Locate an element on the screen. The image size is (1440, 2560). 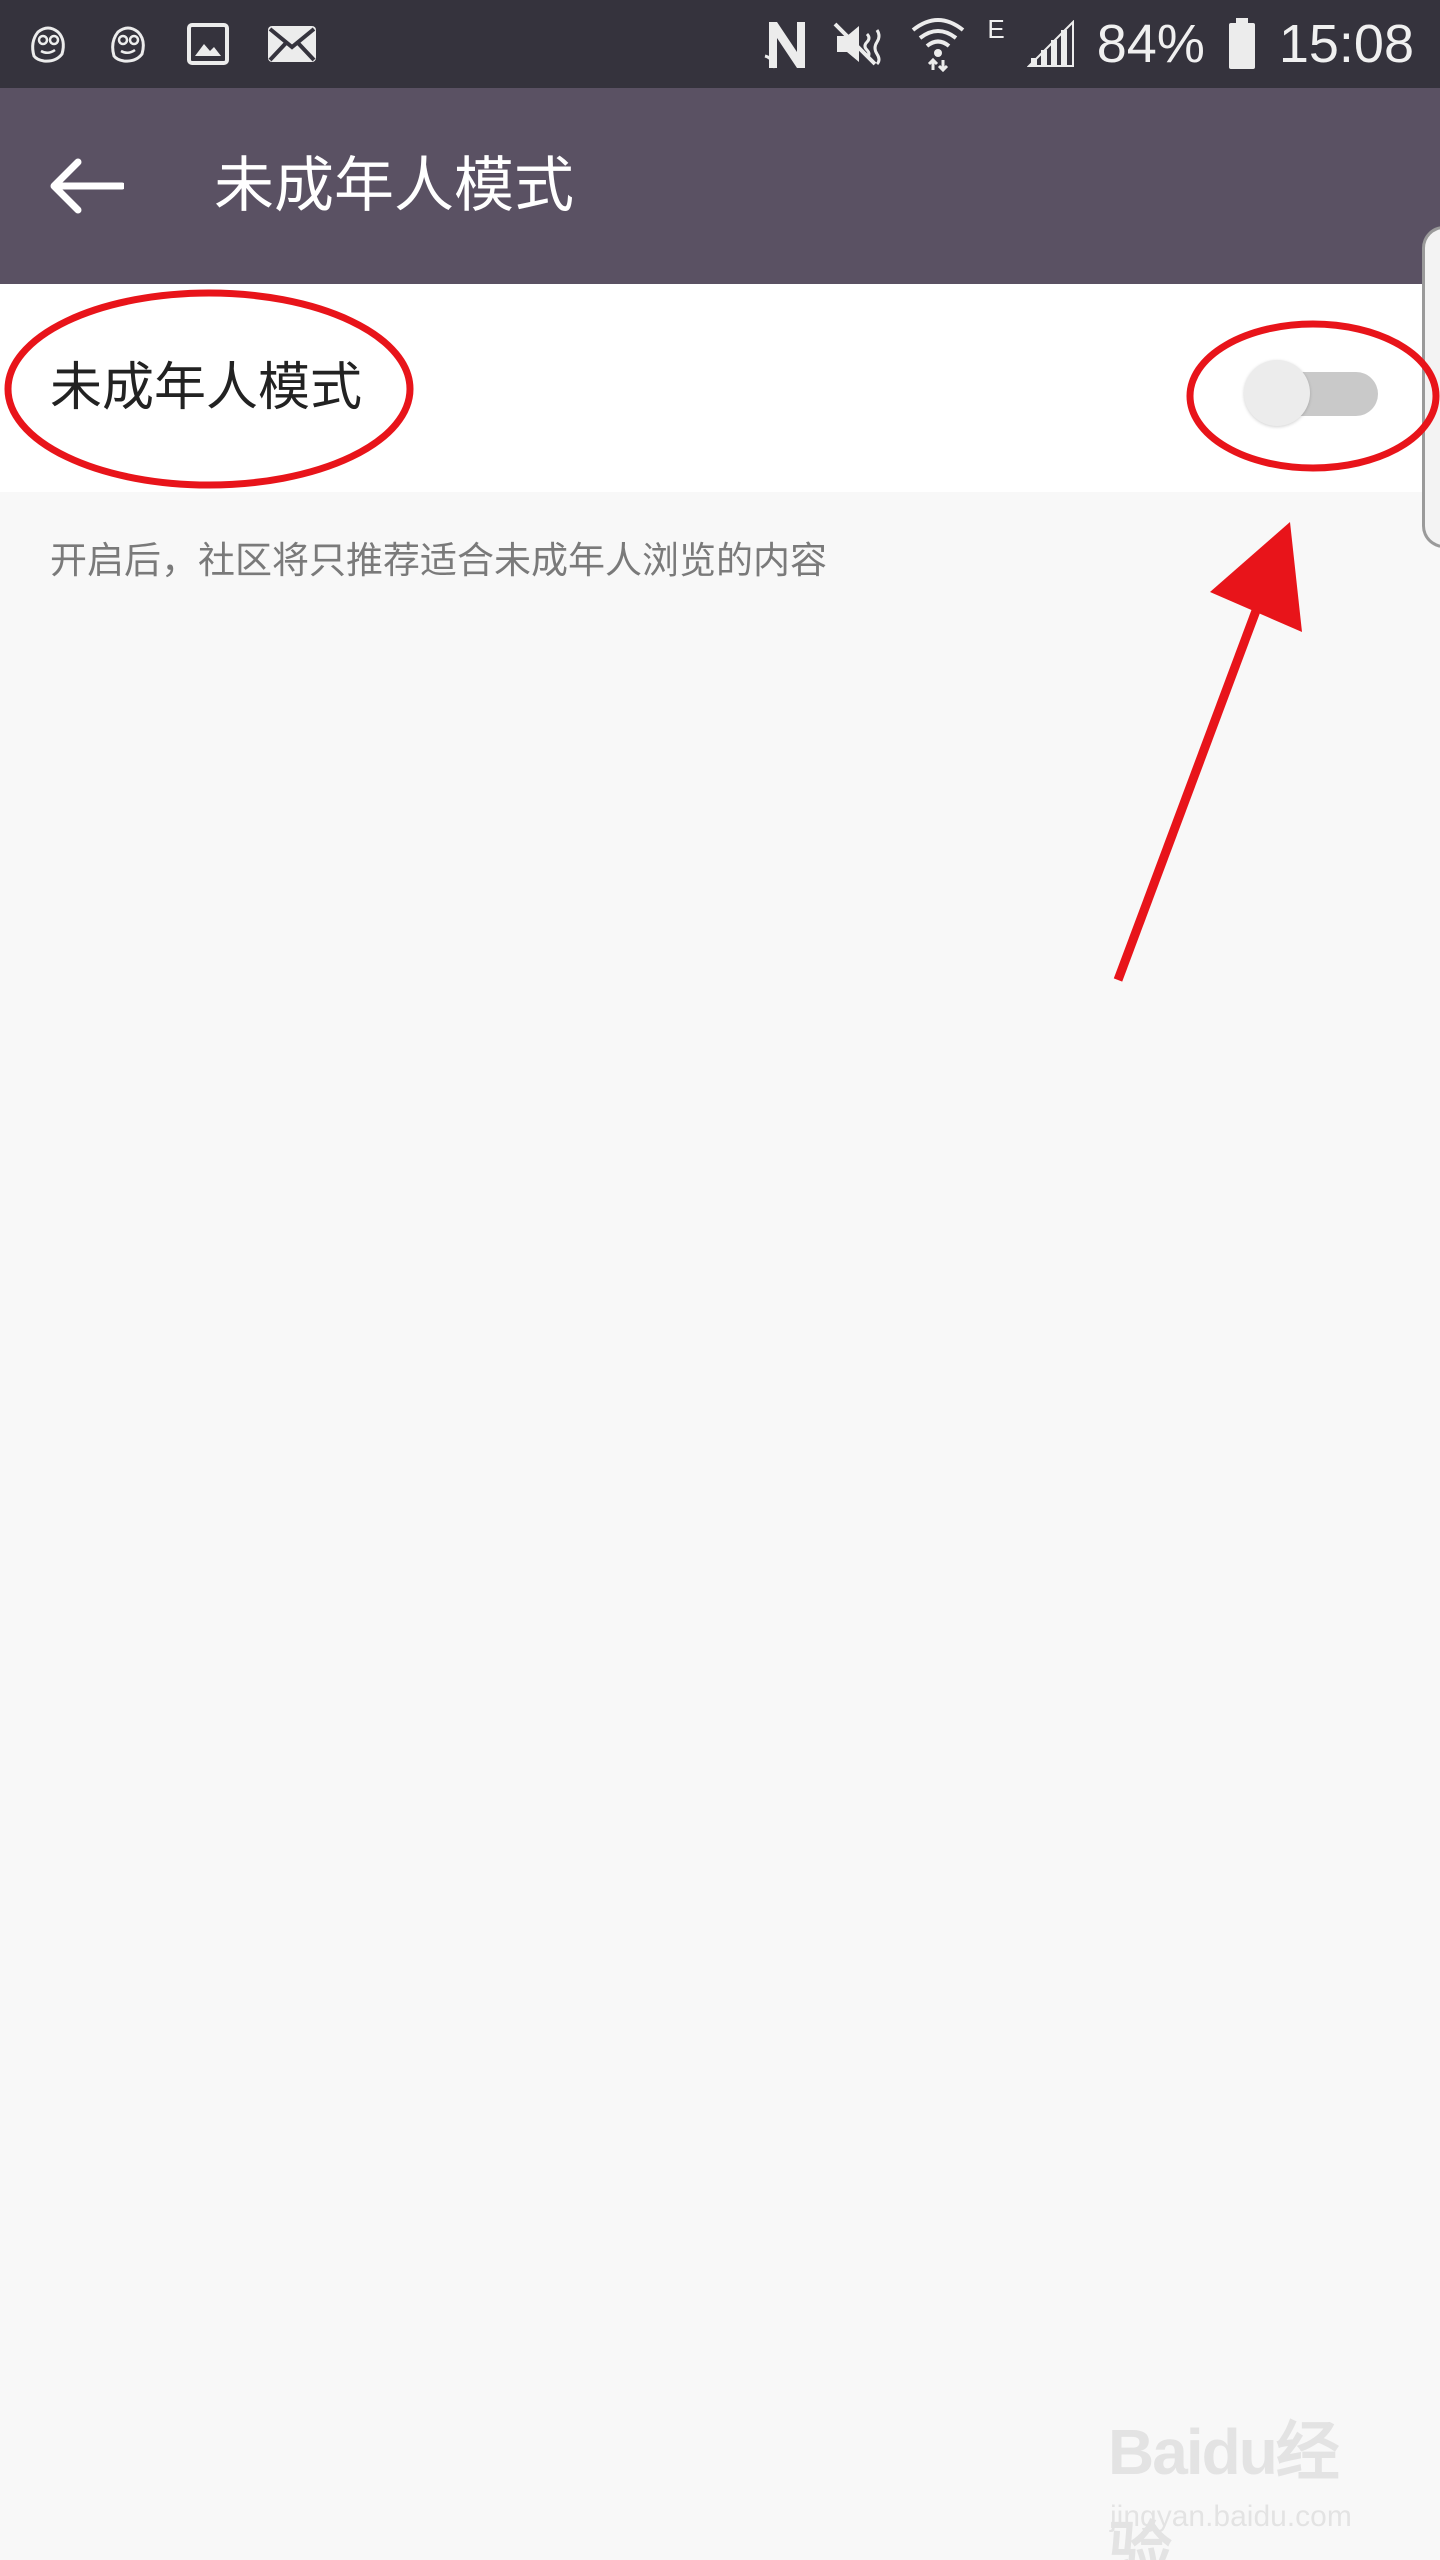
toggle-thumb is located at coordinates (1277, 393).